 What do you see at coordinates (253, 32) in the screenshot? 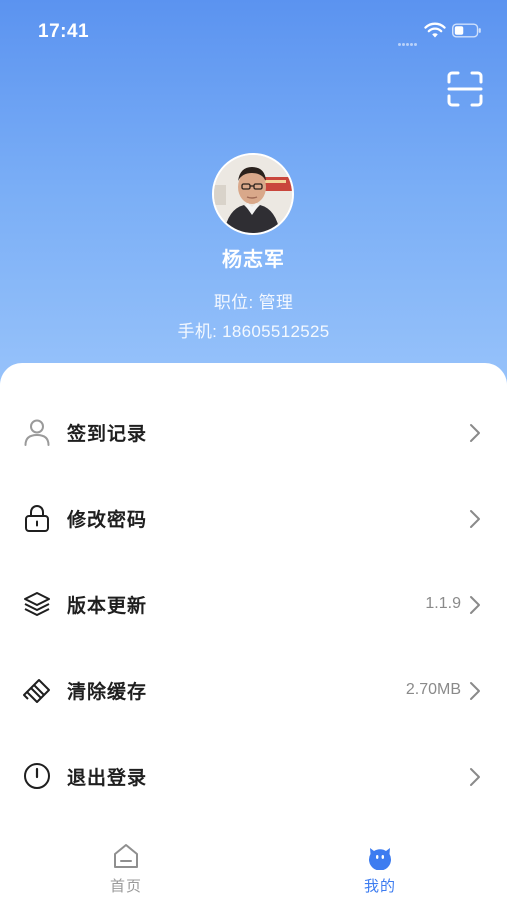
I see `status-bar: 17:41` at bounding box center [253, 32].